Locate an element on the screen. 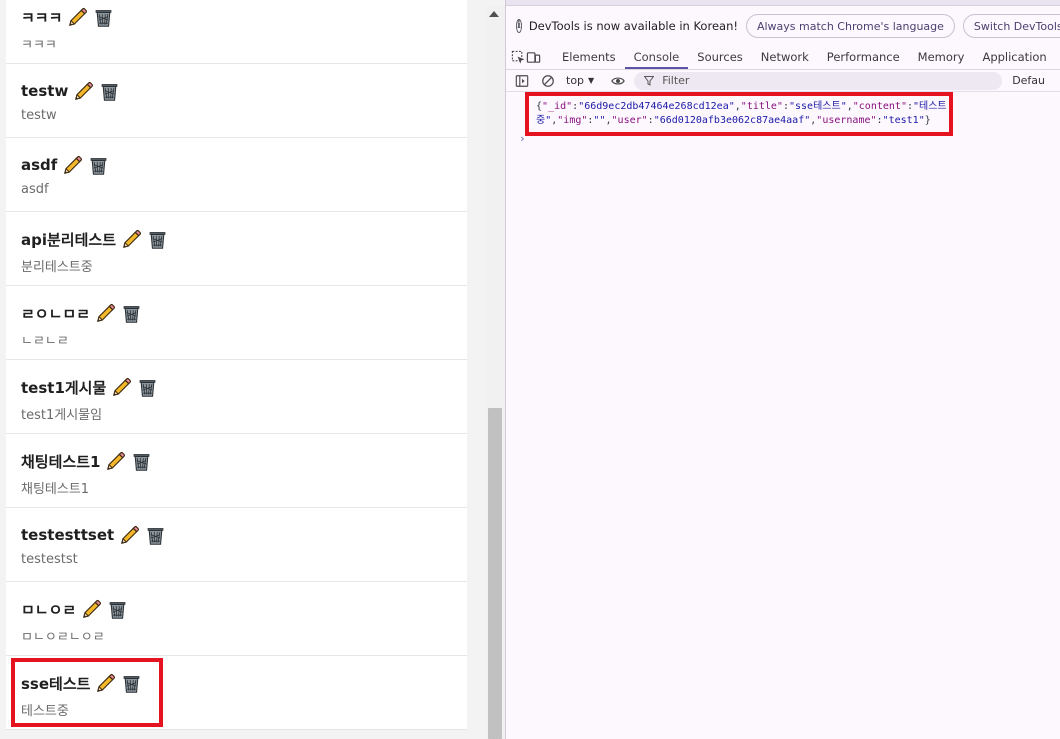 This screenshot has width=1060, height=739. live-expression-eye-icon is located at coordinates (618, 81).